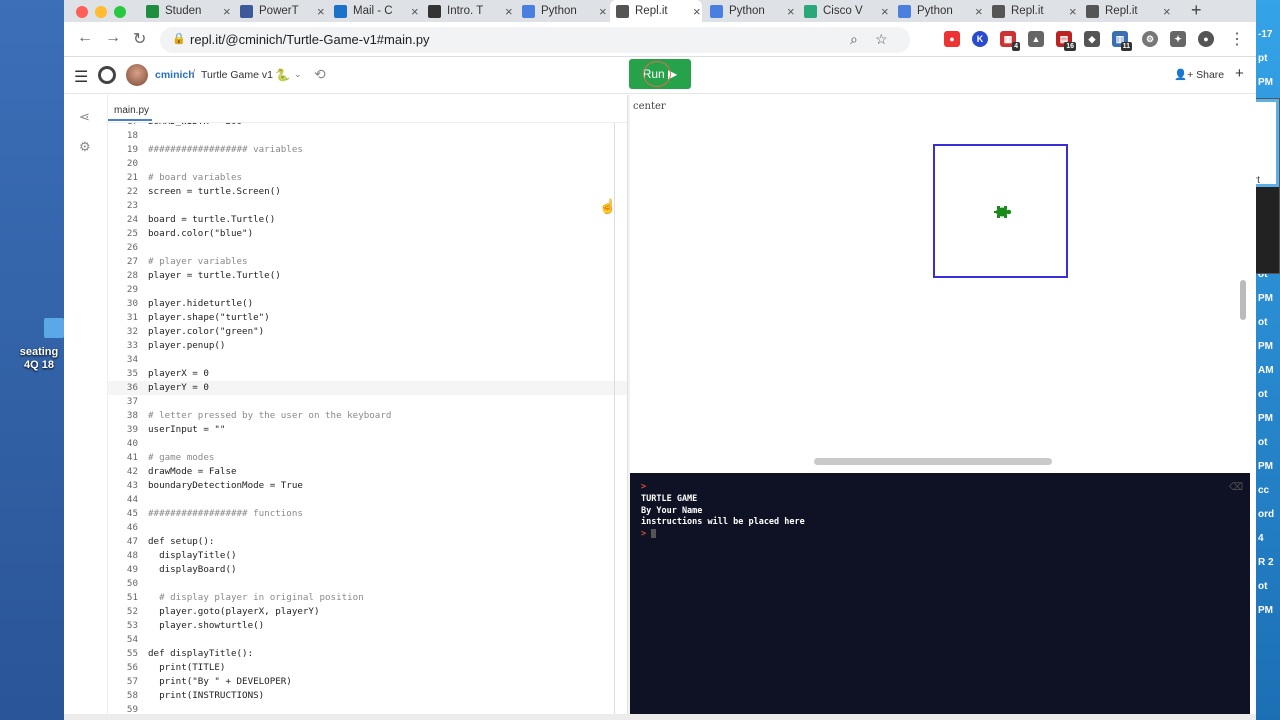  Describe the element at coordinates (367, 234) in the screenshot. I see `code-line: 25 board.color("blue")` at that location.